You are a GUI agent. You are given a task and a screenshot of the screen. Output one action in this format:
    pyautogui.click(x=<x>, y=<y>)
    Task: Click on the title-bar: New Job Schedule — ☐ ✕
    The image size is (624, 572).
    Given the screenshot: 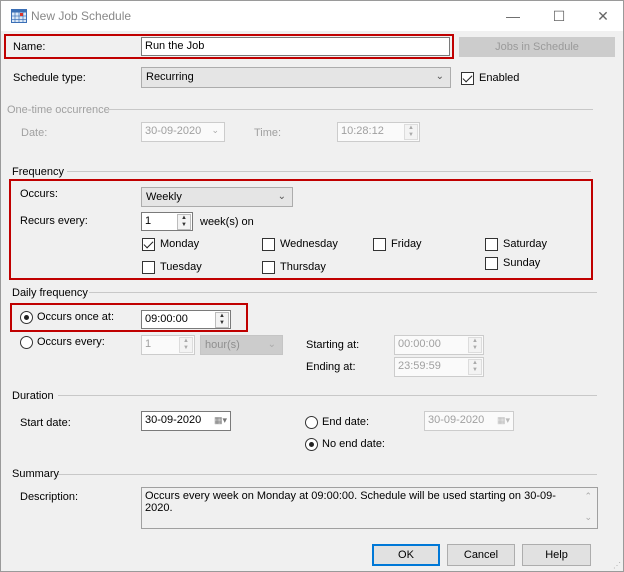 What is the action you would take?
    pyautogui.click(x=312, y=16)
    